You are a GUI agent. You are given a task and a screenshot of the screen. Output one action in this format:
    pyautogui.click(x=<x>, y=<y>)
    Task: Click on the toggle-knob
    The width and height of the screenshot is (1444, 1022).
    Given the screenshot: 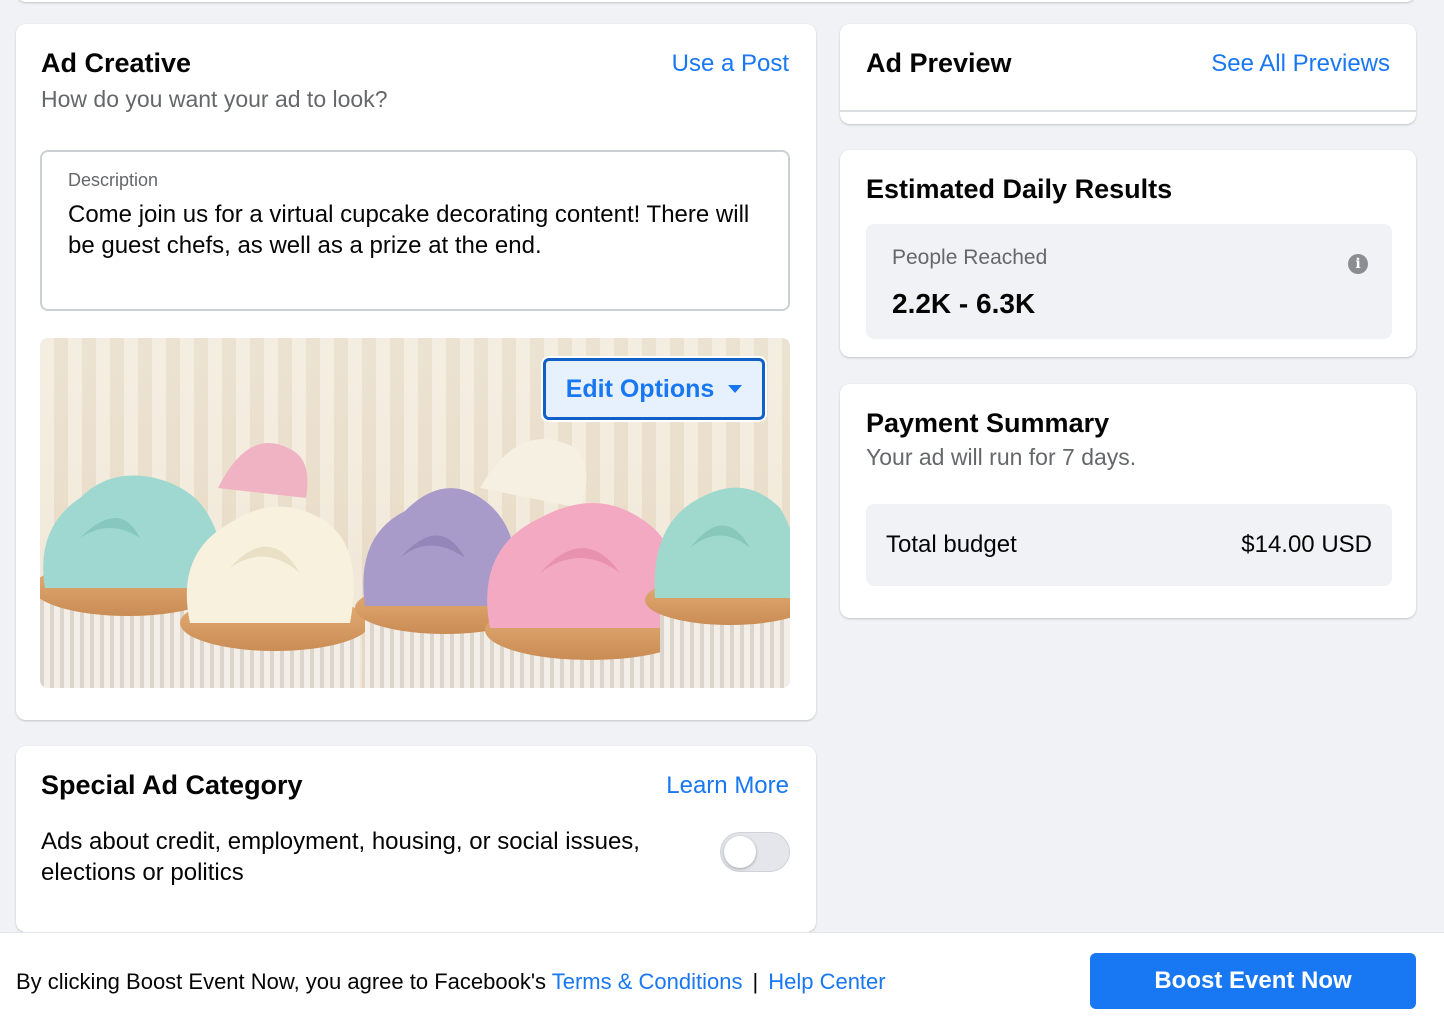 What is the action you would take?
    pyautogui.click(x=740, y=852)
    